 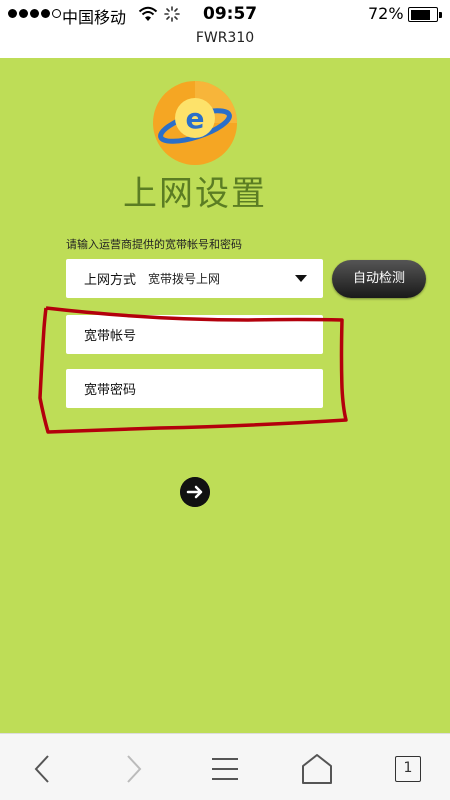 What do you see at coordinates (43, 769) in the screenshot?
I see `back-icon` at bounding box center [43, 769].